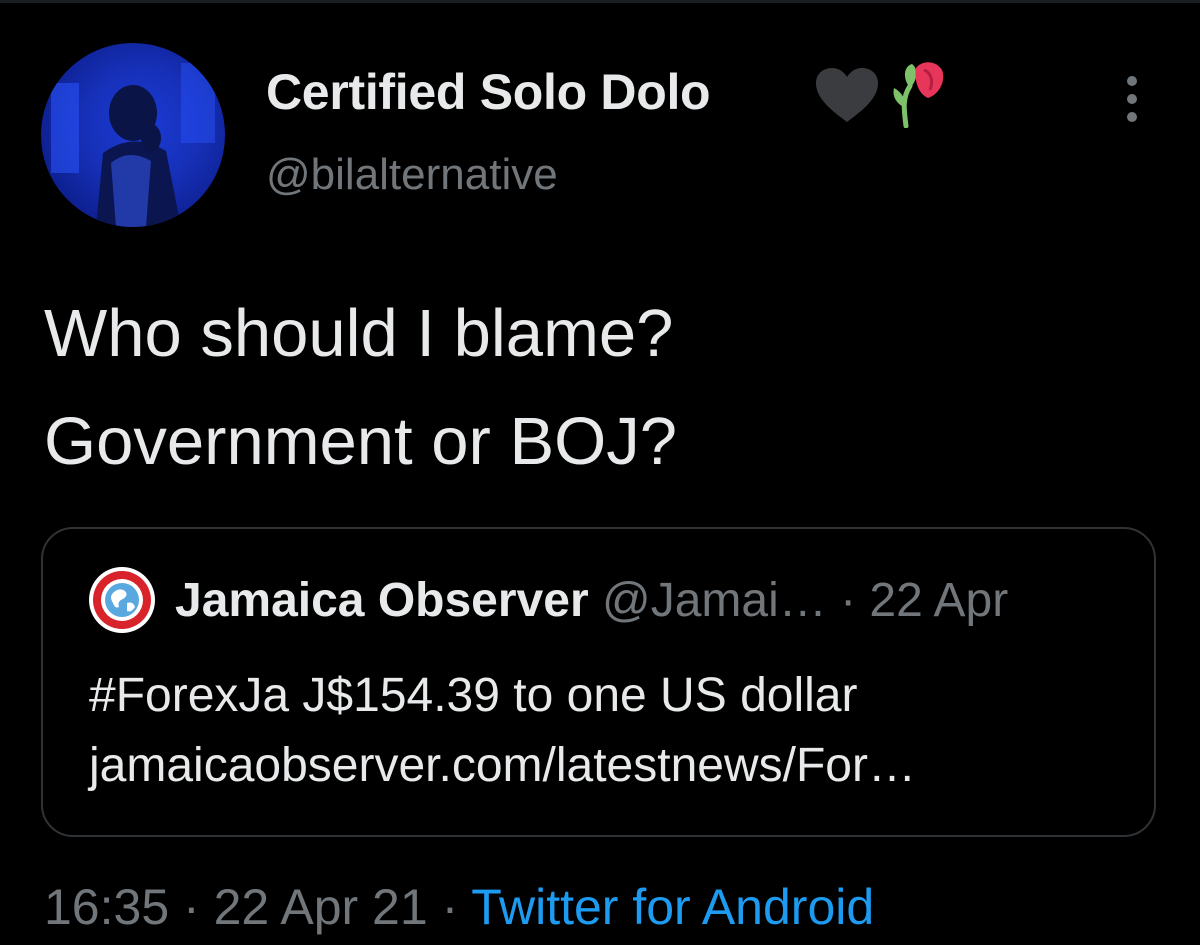 The height and width of the screenshot is (945, 1200). I want to click on author-avatar, so click(133, 135).